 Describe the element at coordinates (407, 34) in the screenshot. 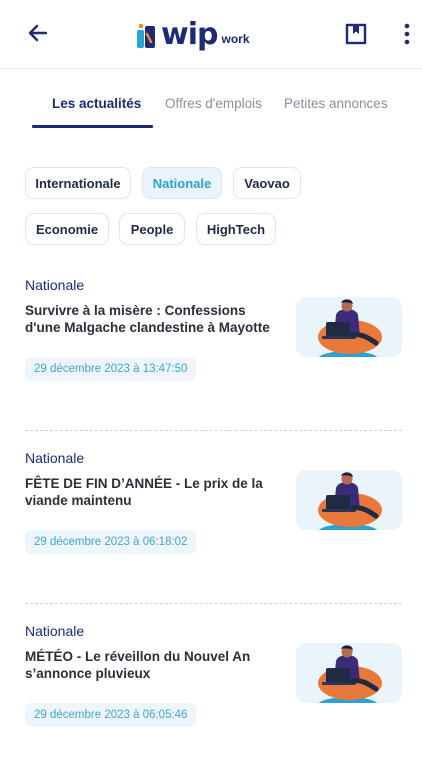

I see `more-vertical-icon` at that location.